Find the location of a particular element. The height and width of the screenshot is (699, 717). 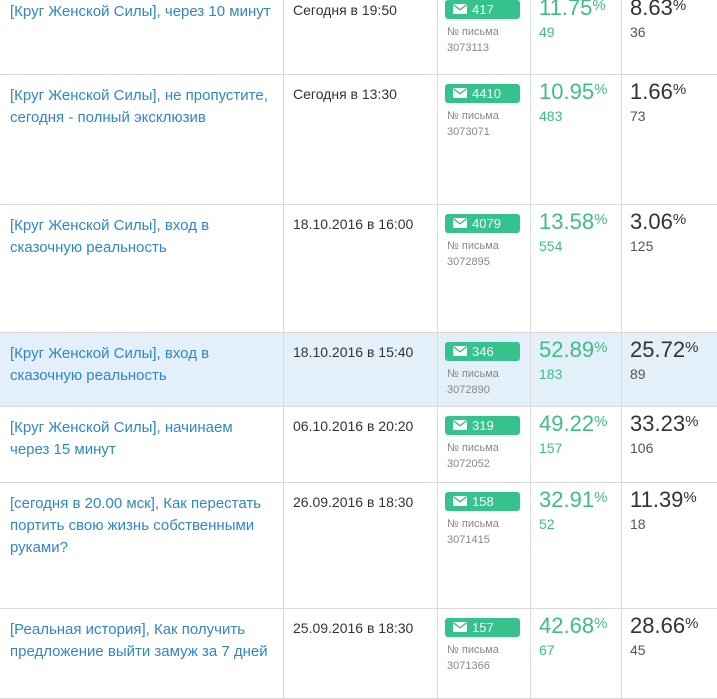

subject-cell: [Круг Женской Силы], через 10 минут is located at coordinates (142, 37).